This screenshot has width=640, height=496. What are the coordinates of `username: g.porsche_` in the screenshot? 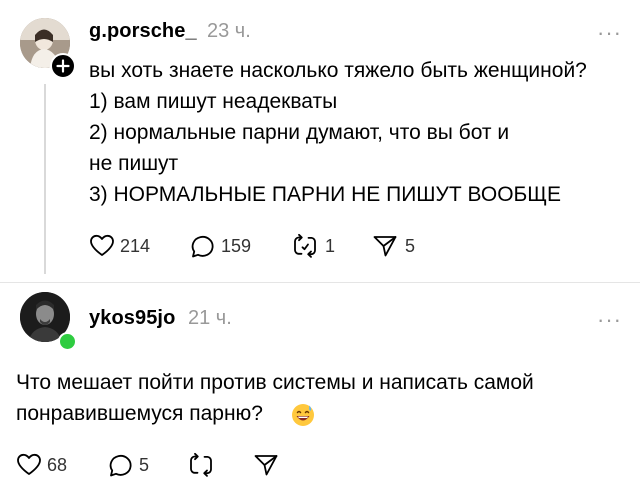 It's located at (143, 31).